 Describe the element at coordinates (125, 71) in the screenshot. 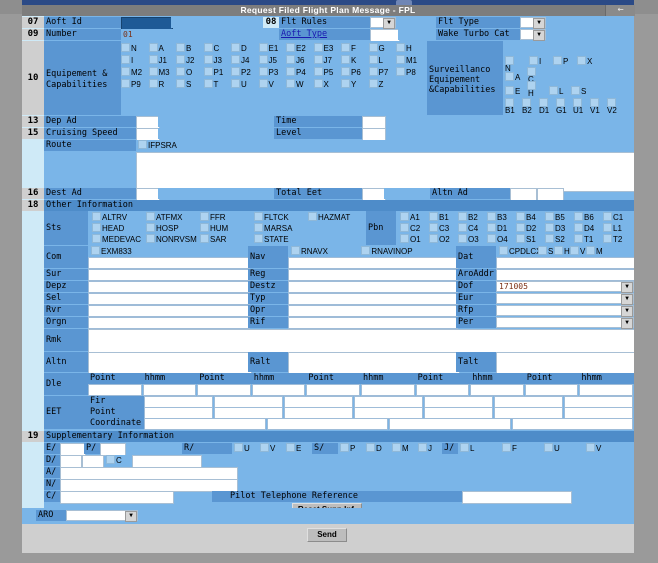

I see `equip-m2-checkbox` at that location.